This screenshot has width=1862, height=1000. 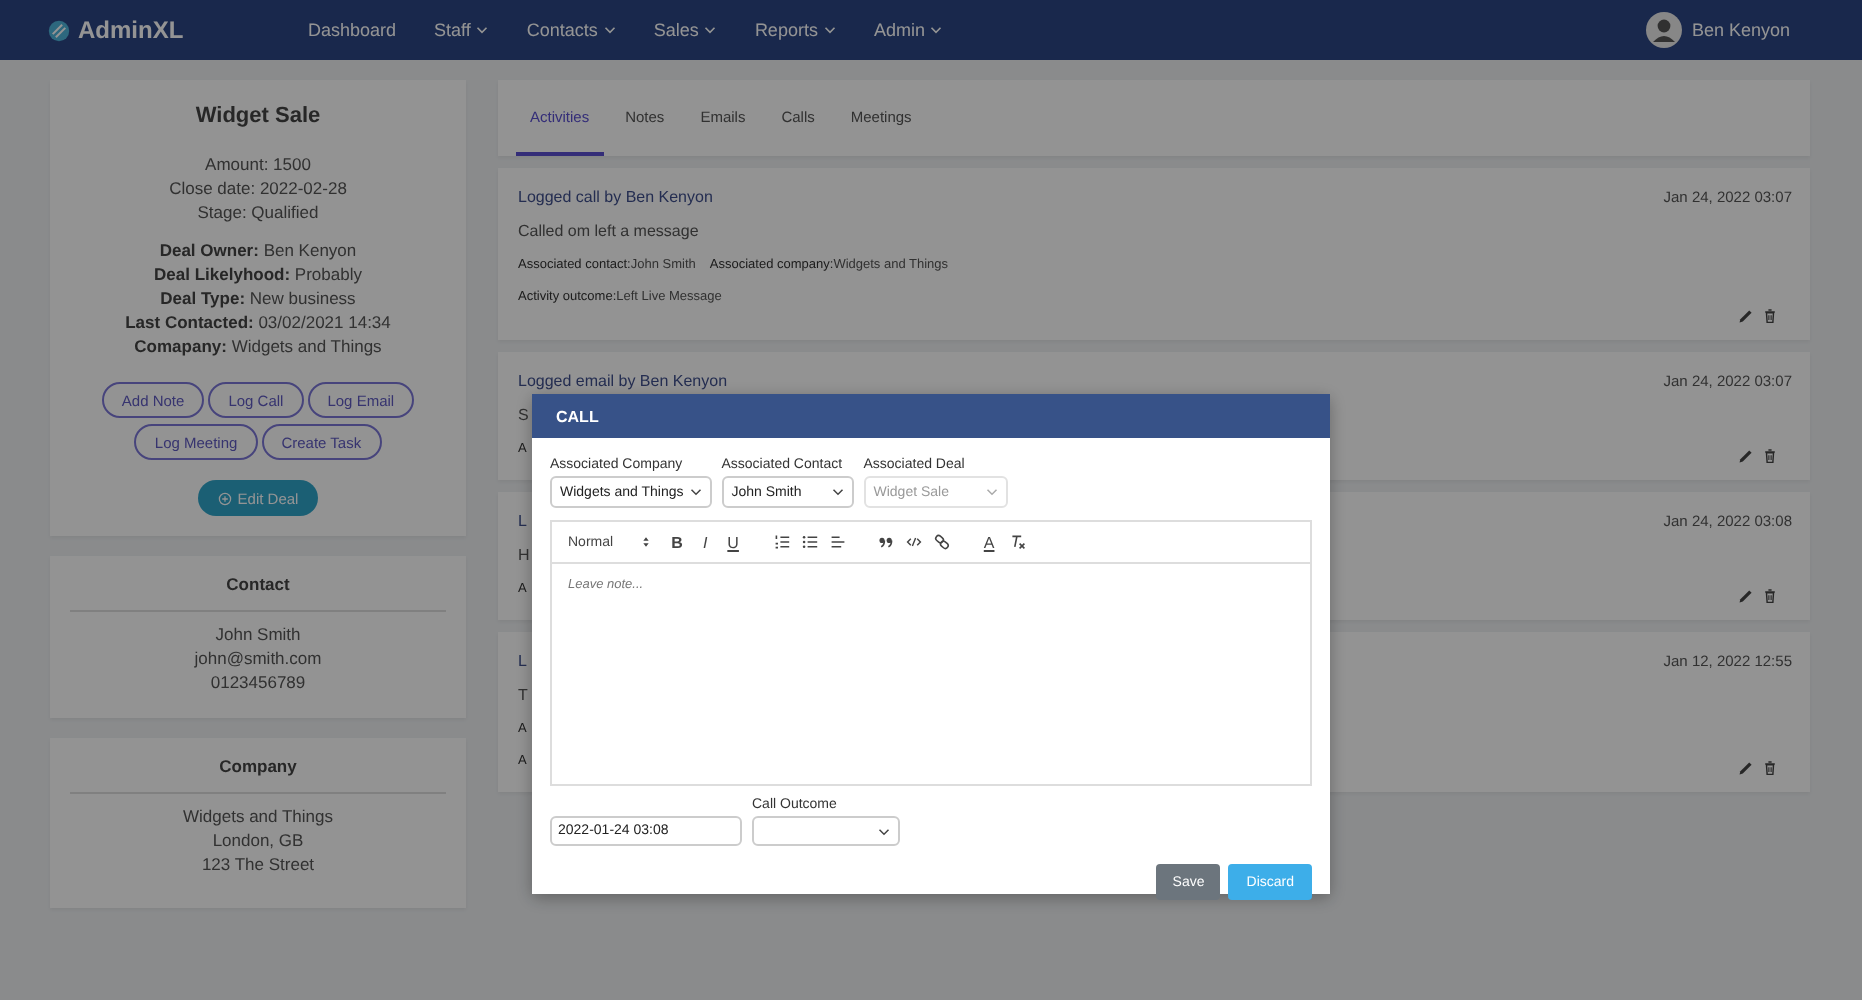 I want to click on nav-menu-item: Reports, so click(x=786, y=30).